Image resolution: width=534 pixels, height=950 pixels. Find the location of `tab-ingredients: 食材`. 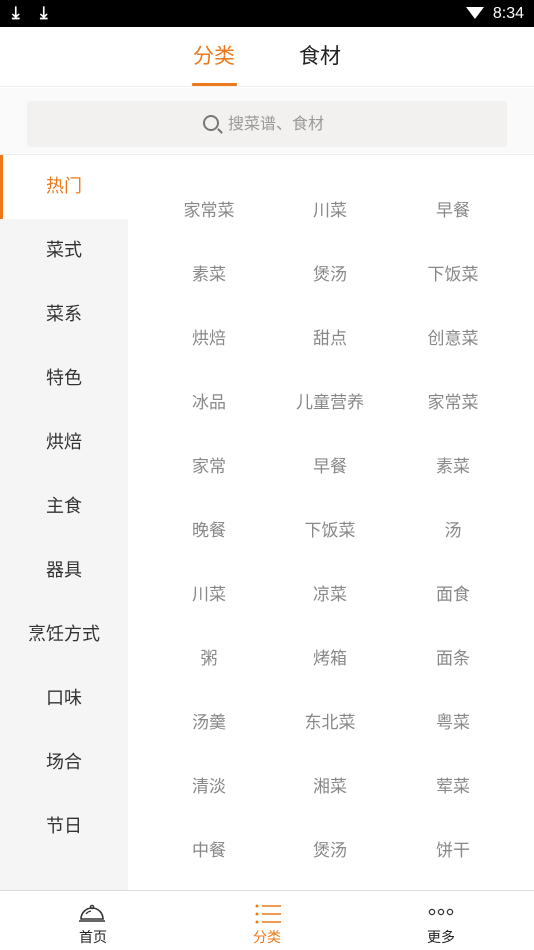

tab-ingredients: 食材 is located at coordinates (320, 56).